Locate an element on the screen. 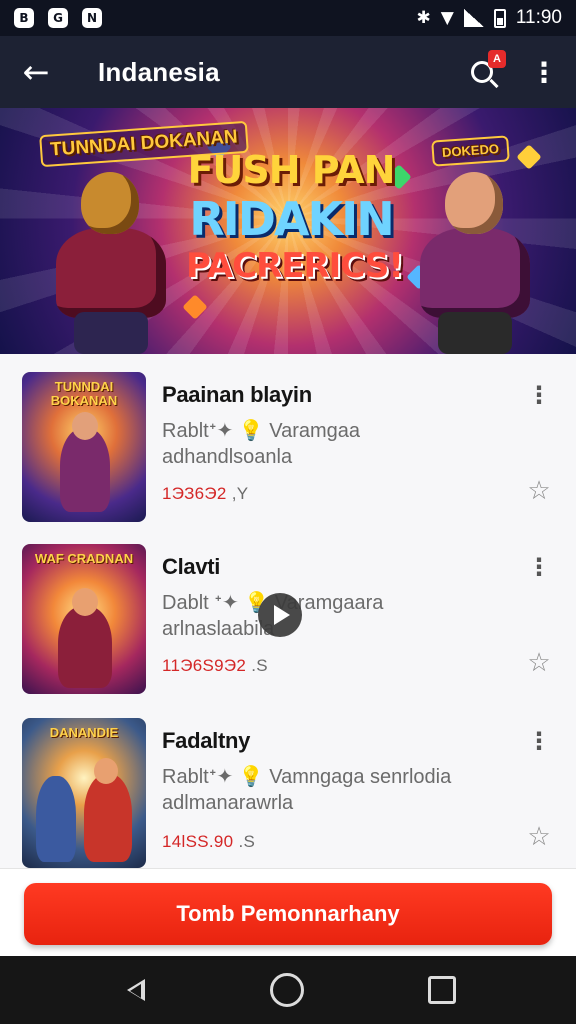 The height and width of the screenshot is (1024, 576). back-button: ← is located at coordinates (36, 72).